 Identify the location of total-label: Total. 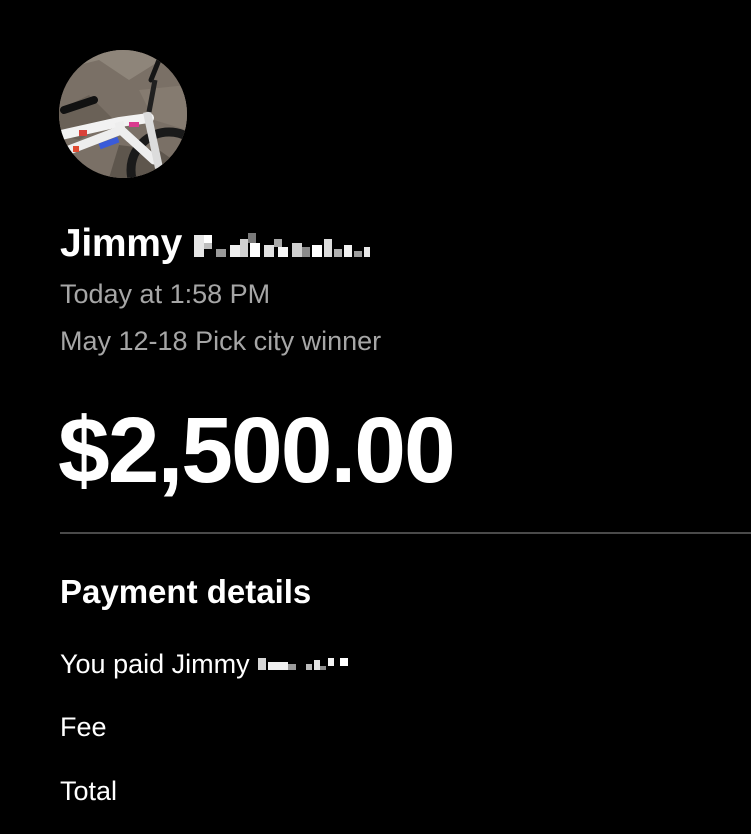
(89, 791).